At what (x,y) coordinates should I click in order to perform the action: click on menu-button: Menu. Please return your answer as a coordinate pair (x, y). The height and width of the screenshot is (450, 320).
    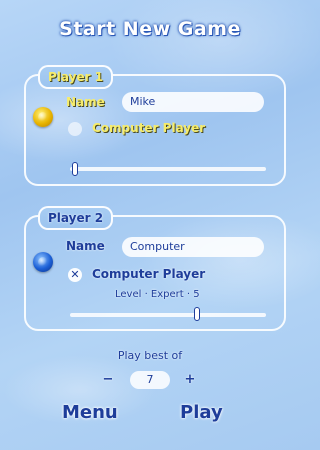
    Looking at the image, I should click on (90, 412).